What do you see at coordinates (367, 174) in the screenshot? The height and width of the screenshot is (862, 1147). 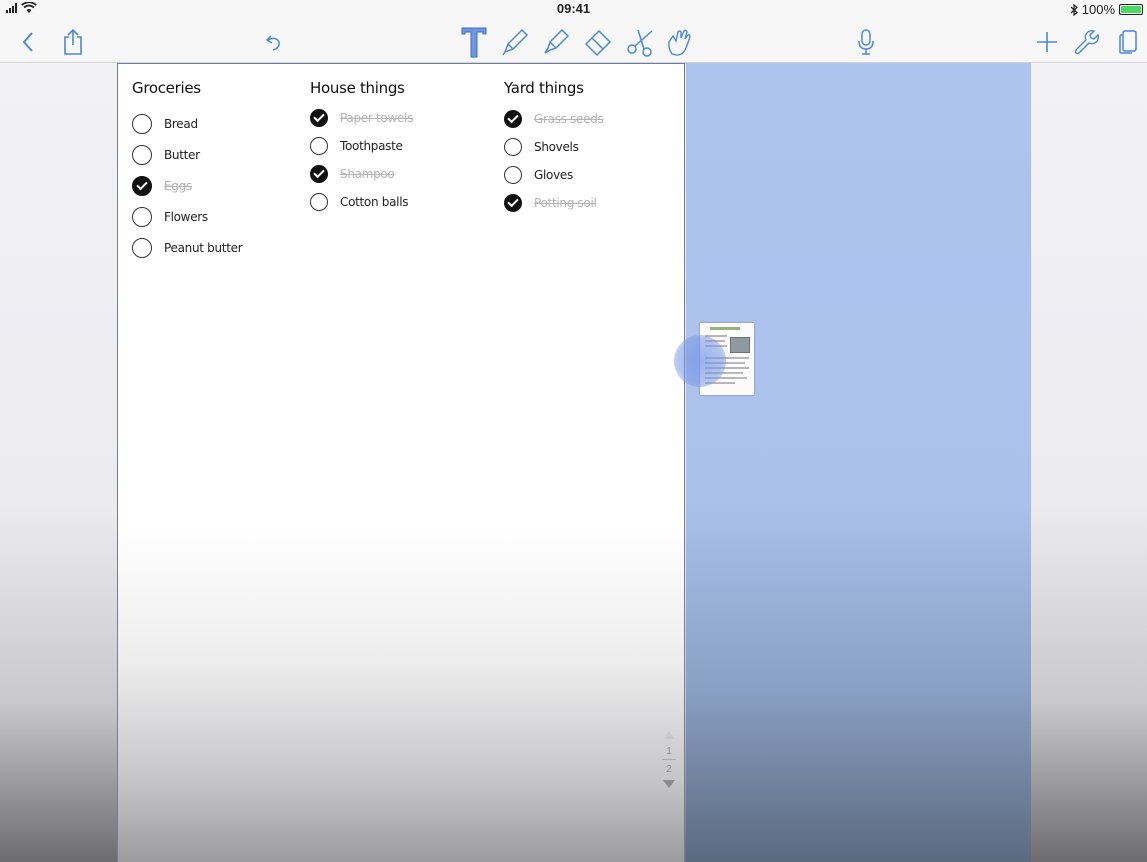 I see `item-label: Shampoo` at bounding box center [367, 174].